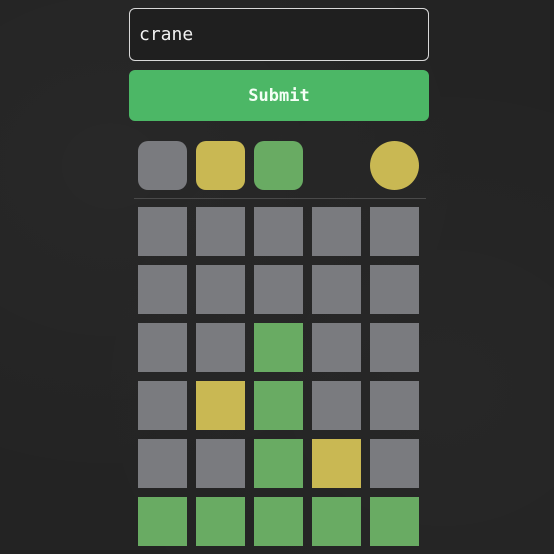  What do you see at coordinates (220, 165) in the screenshot?
I see `legend-yellow-swatch` at bounding box center [220, 165].